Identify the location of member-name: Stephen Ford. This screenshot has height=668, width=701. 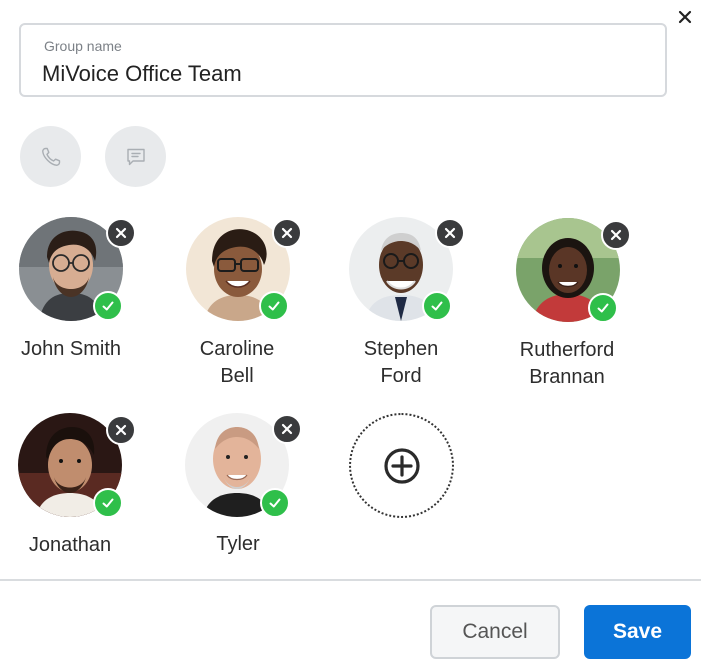
(401, 363).